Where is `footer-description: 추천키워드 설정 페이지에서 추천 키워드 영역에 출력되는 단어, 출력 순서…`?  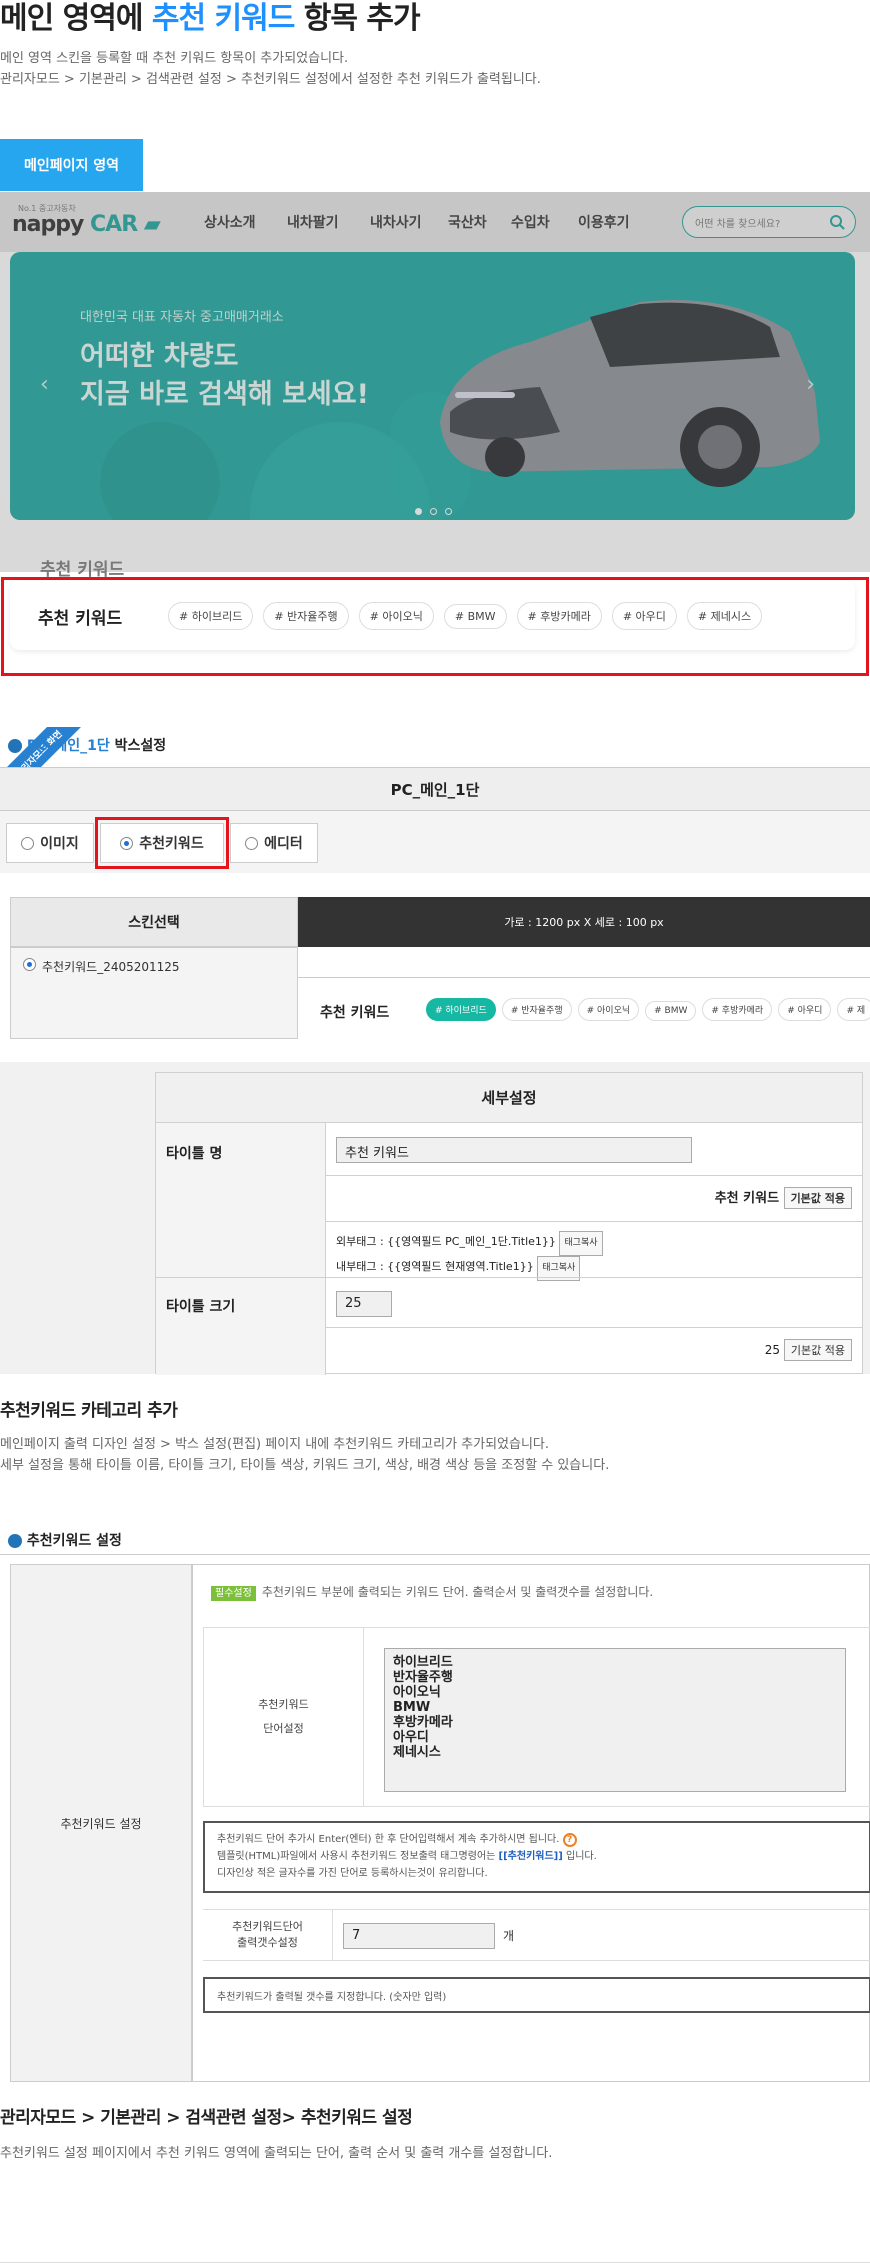 footer-description: 추천키워드 설정 페이지에서 추천 키워드 영역에 출력되는 단어, 출력 순서… is located at coordinates (276, 2153).